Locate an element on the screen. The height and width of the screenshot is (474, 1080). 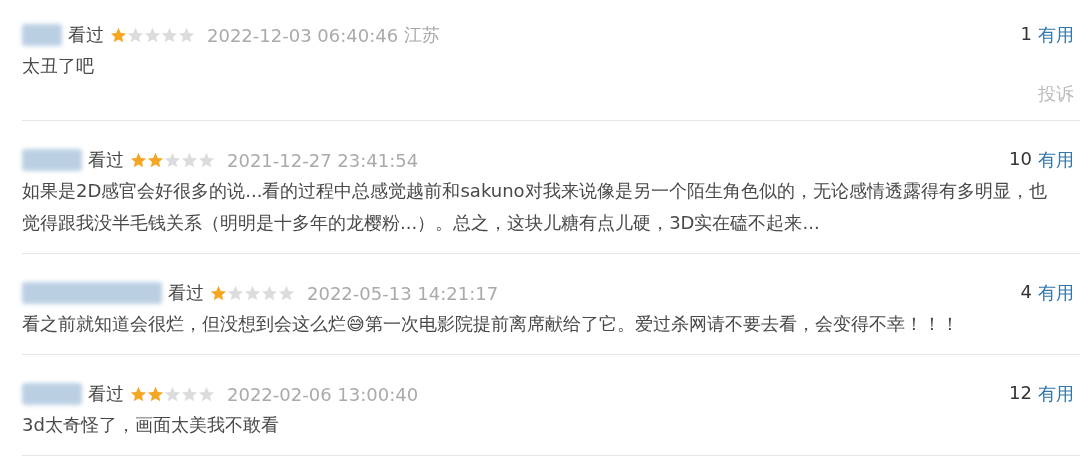
comment-time: 2022-02-06 13:00:40 is located at coordinates (323, 394).